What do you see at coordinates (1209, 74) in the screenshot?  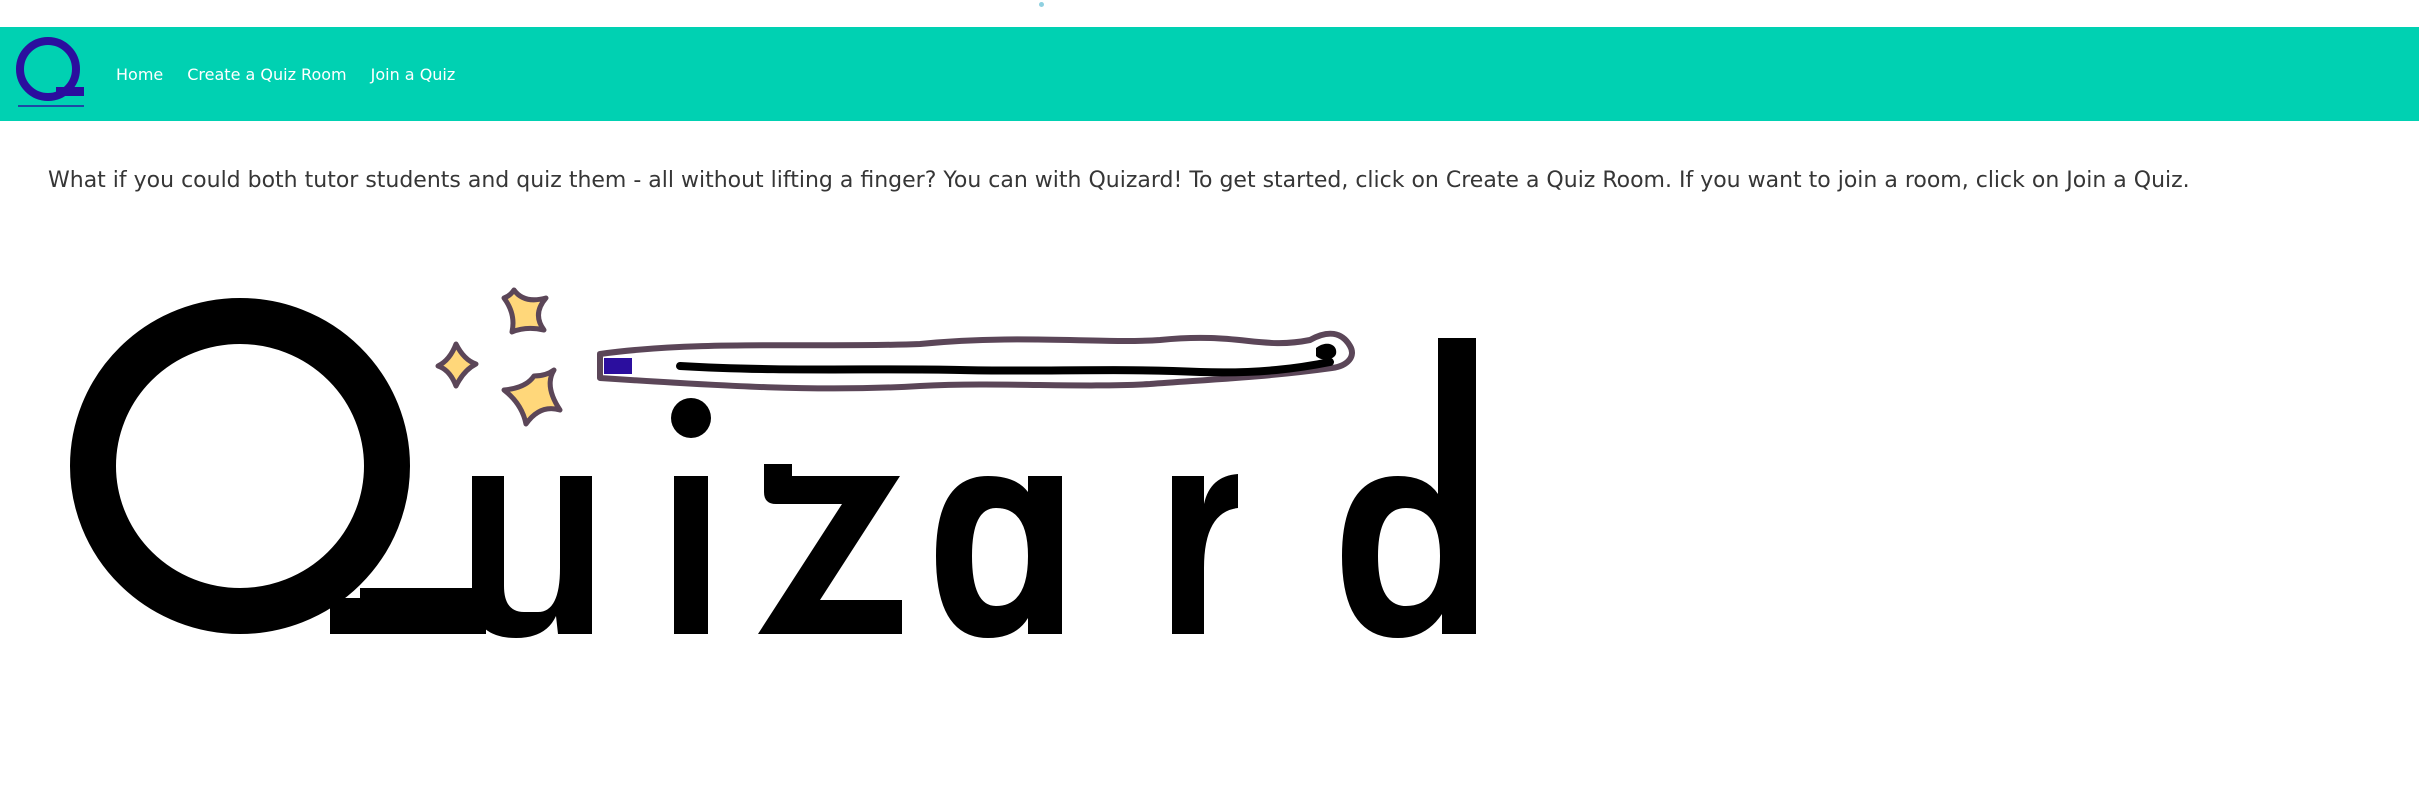 I see `navbar: Home Create a Quiz Room Join a Quiz` at bounding box center [1209, 74].